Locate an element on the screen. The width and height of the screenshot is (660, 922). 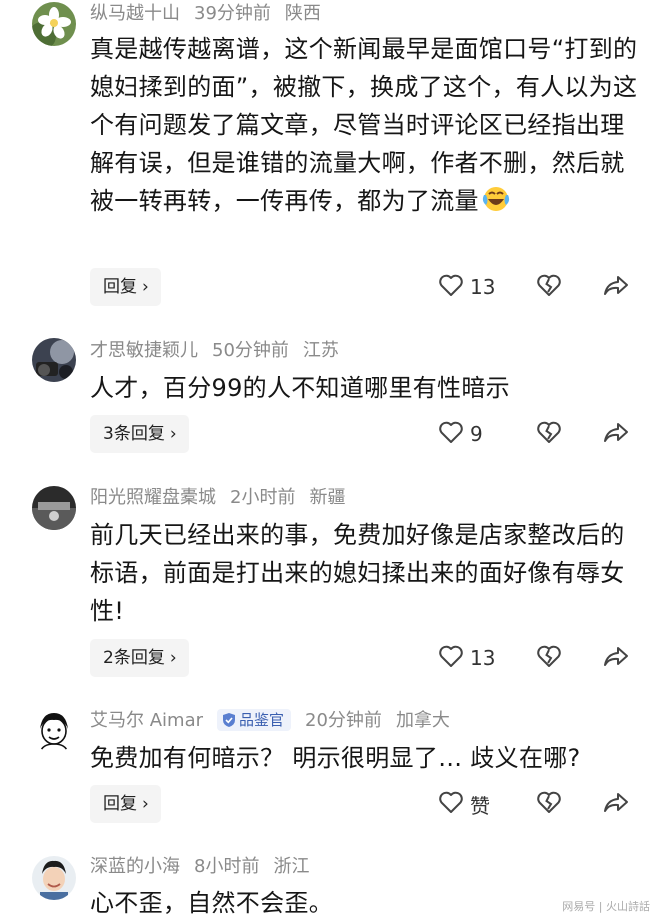
comment-actions: 9 is located at coordinates (538, 434).